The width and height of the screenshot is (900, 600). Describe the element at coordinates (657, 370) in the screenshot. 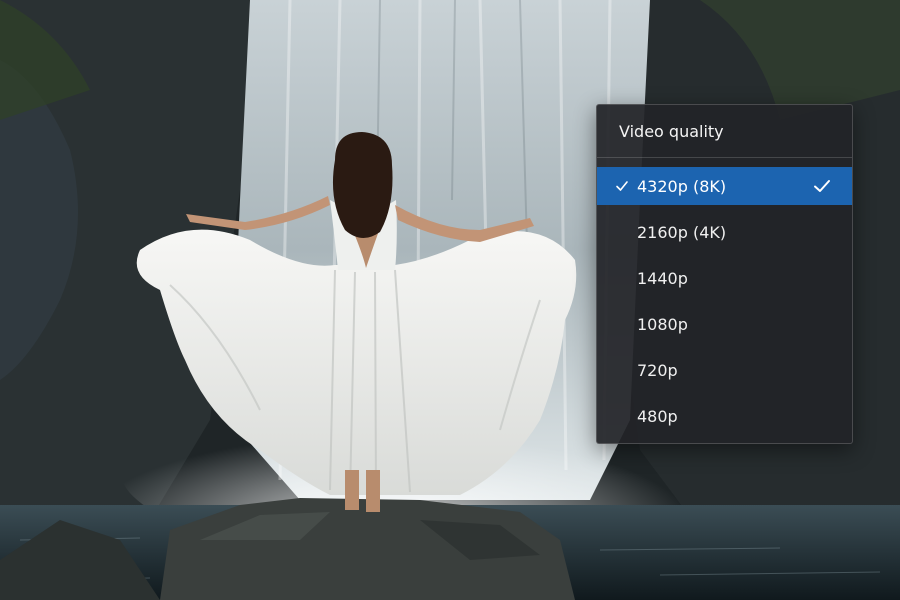

I see `quality-option-label: 720p` at that location.